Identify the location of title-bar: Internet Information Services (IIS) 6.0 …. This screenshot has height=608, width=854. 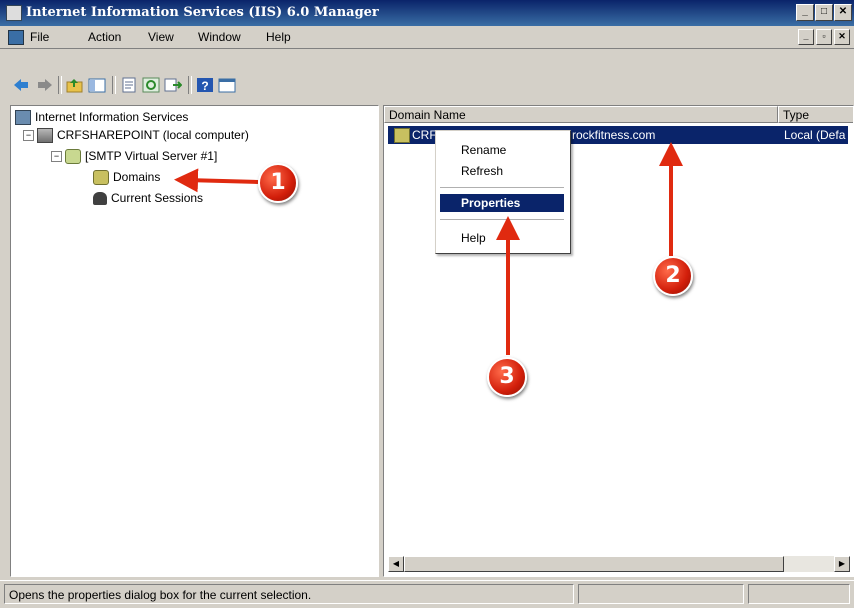
(427, 13).